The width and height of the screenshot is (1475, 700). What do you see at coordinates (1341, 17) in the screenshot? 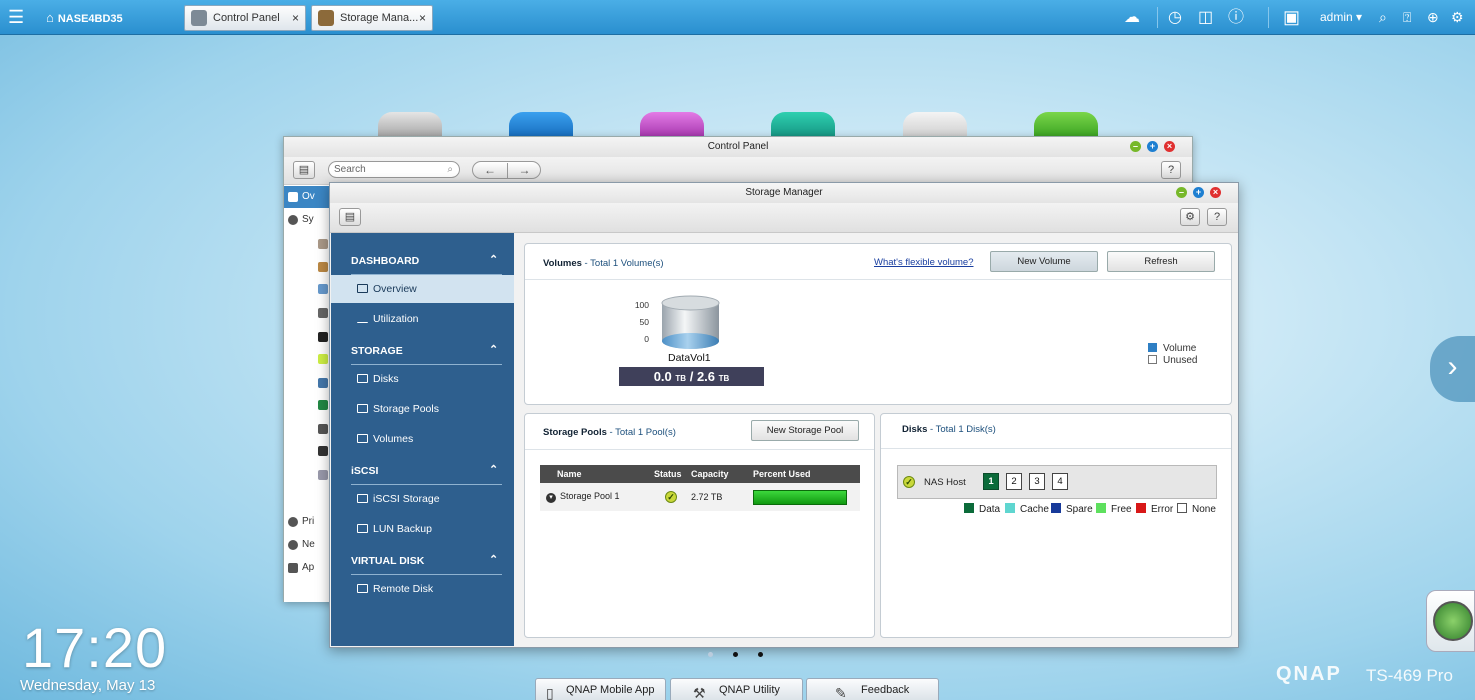
I see `user-menu: admin ▾` at bounding box center [1341, 17].